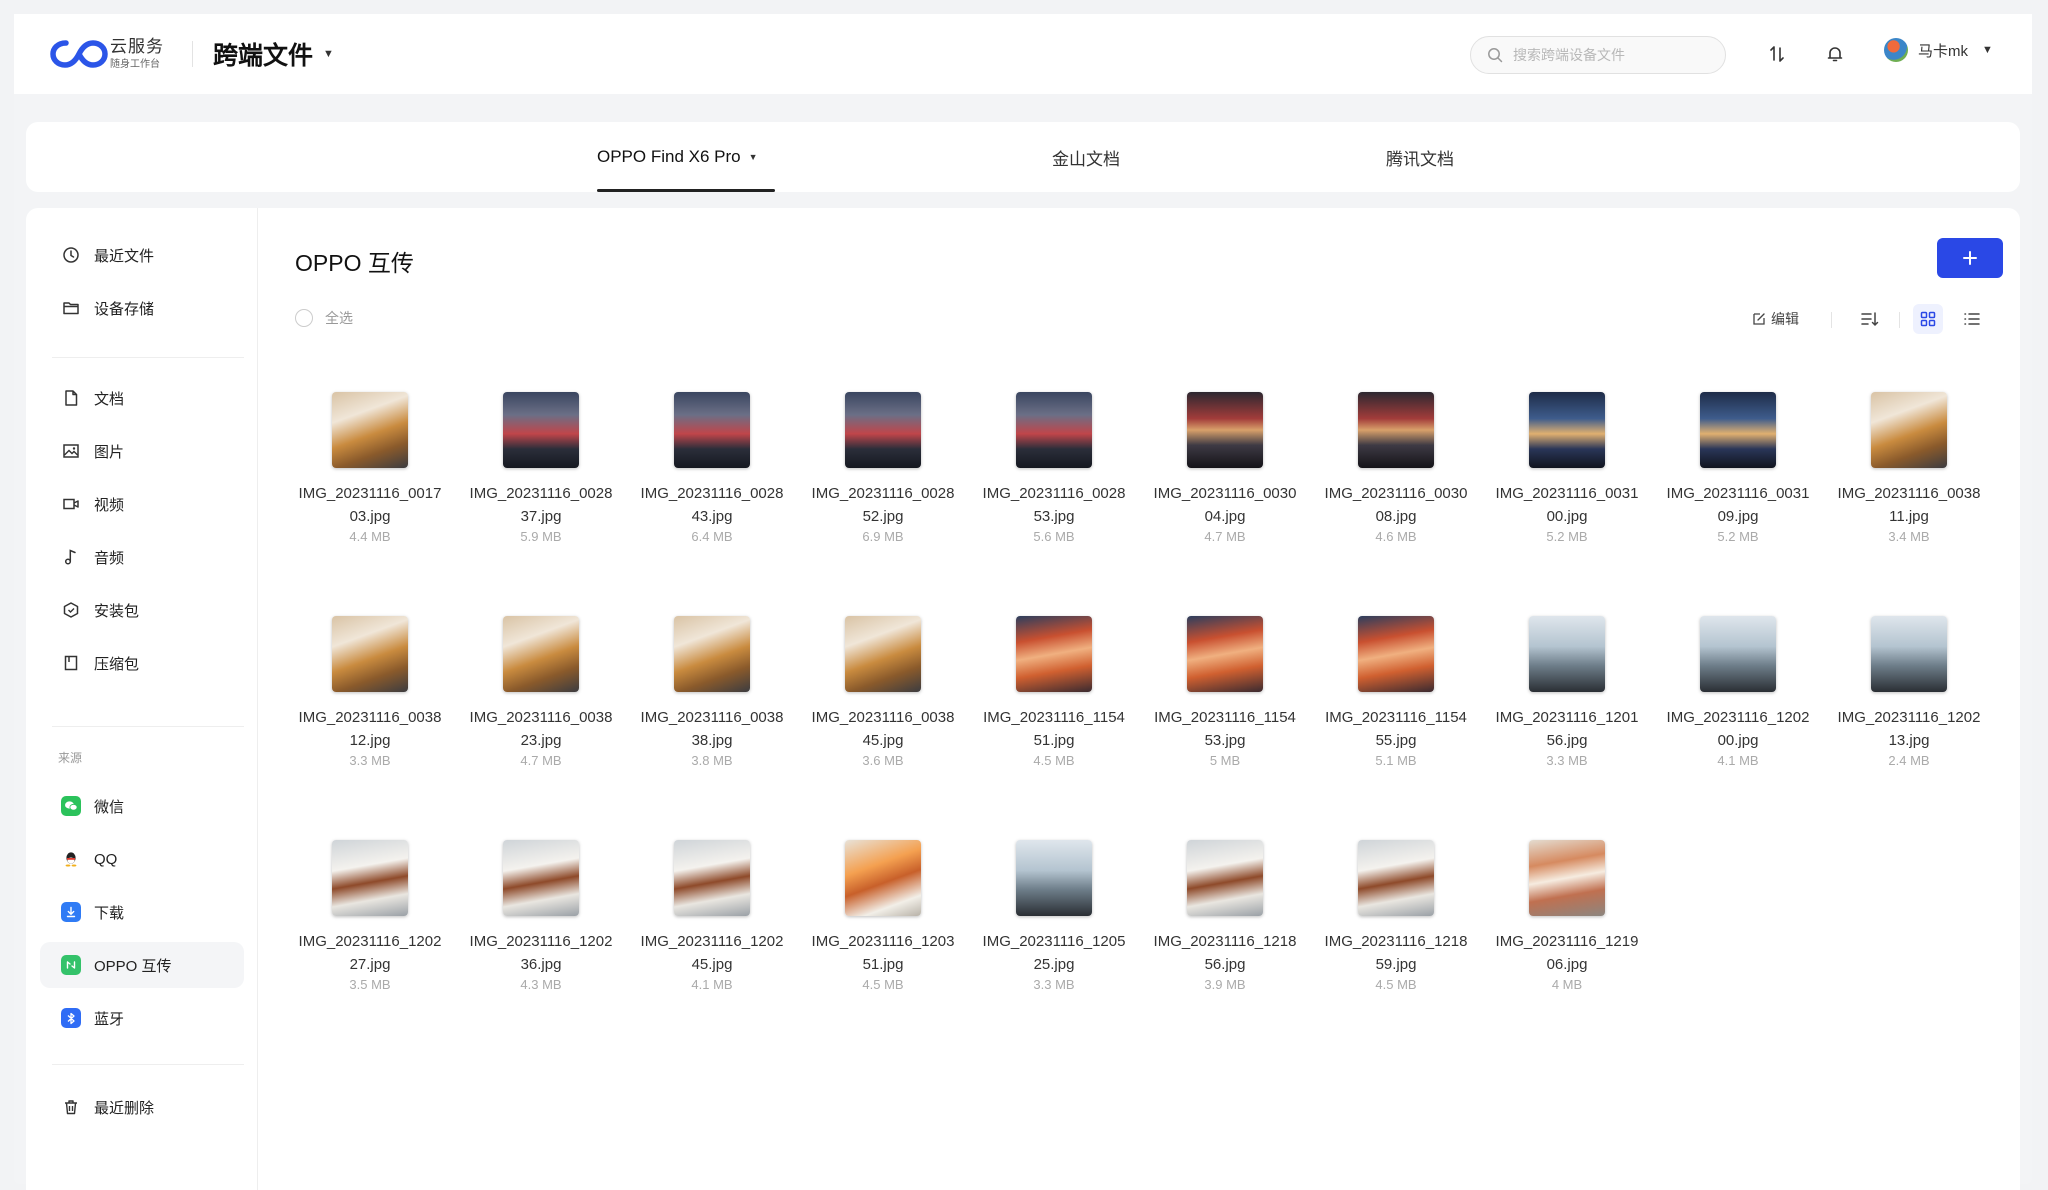 This screenshot has height=1190, width=2048. I want to click on qq-icon, so click(71, 859).